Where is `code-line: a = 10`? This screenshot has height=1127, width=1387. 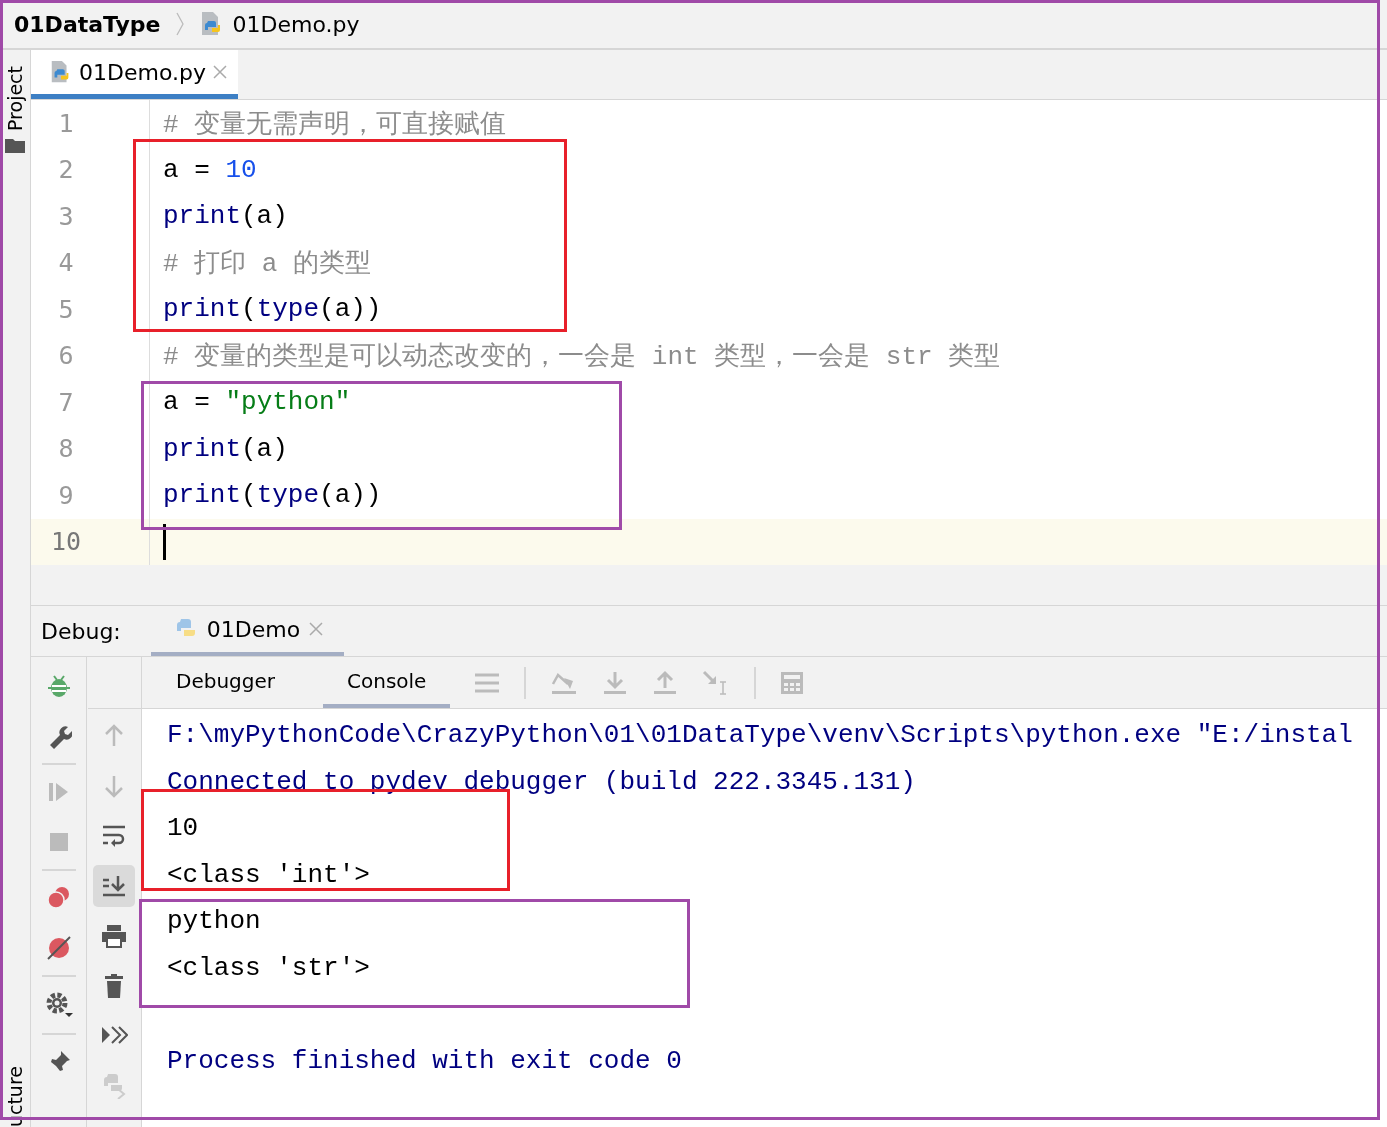
code-line: a = 10 is located at coordinates (210, 169).